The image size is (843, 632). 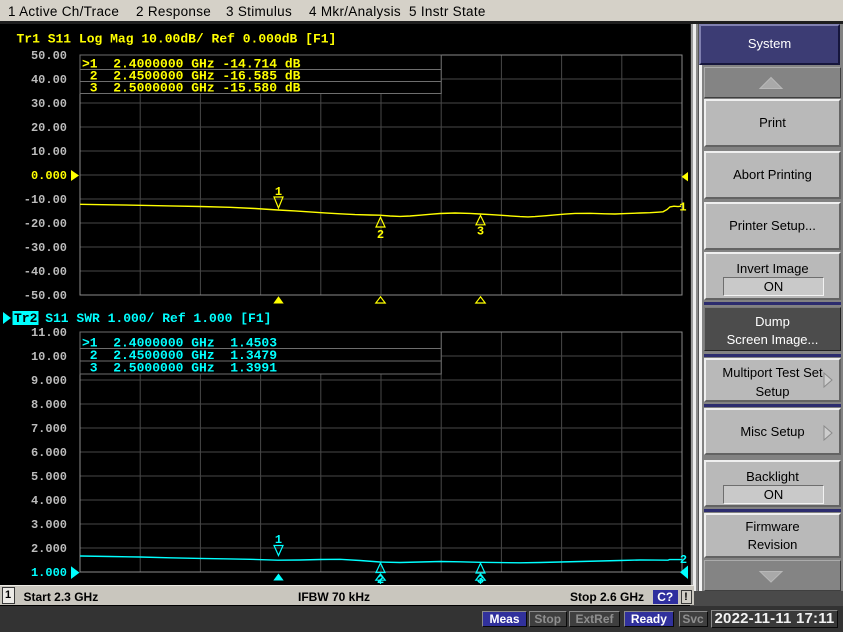 What do you see at coordinates (49, 525) in the screenshot?
I see `svg-text: 3.000` at bounding box center [49, 525].